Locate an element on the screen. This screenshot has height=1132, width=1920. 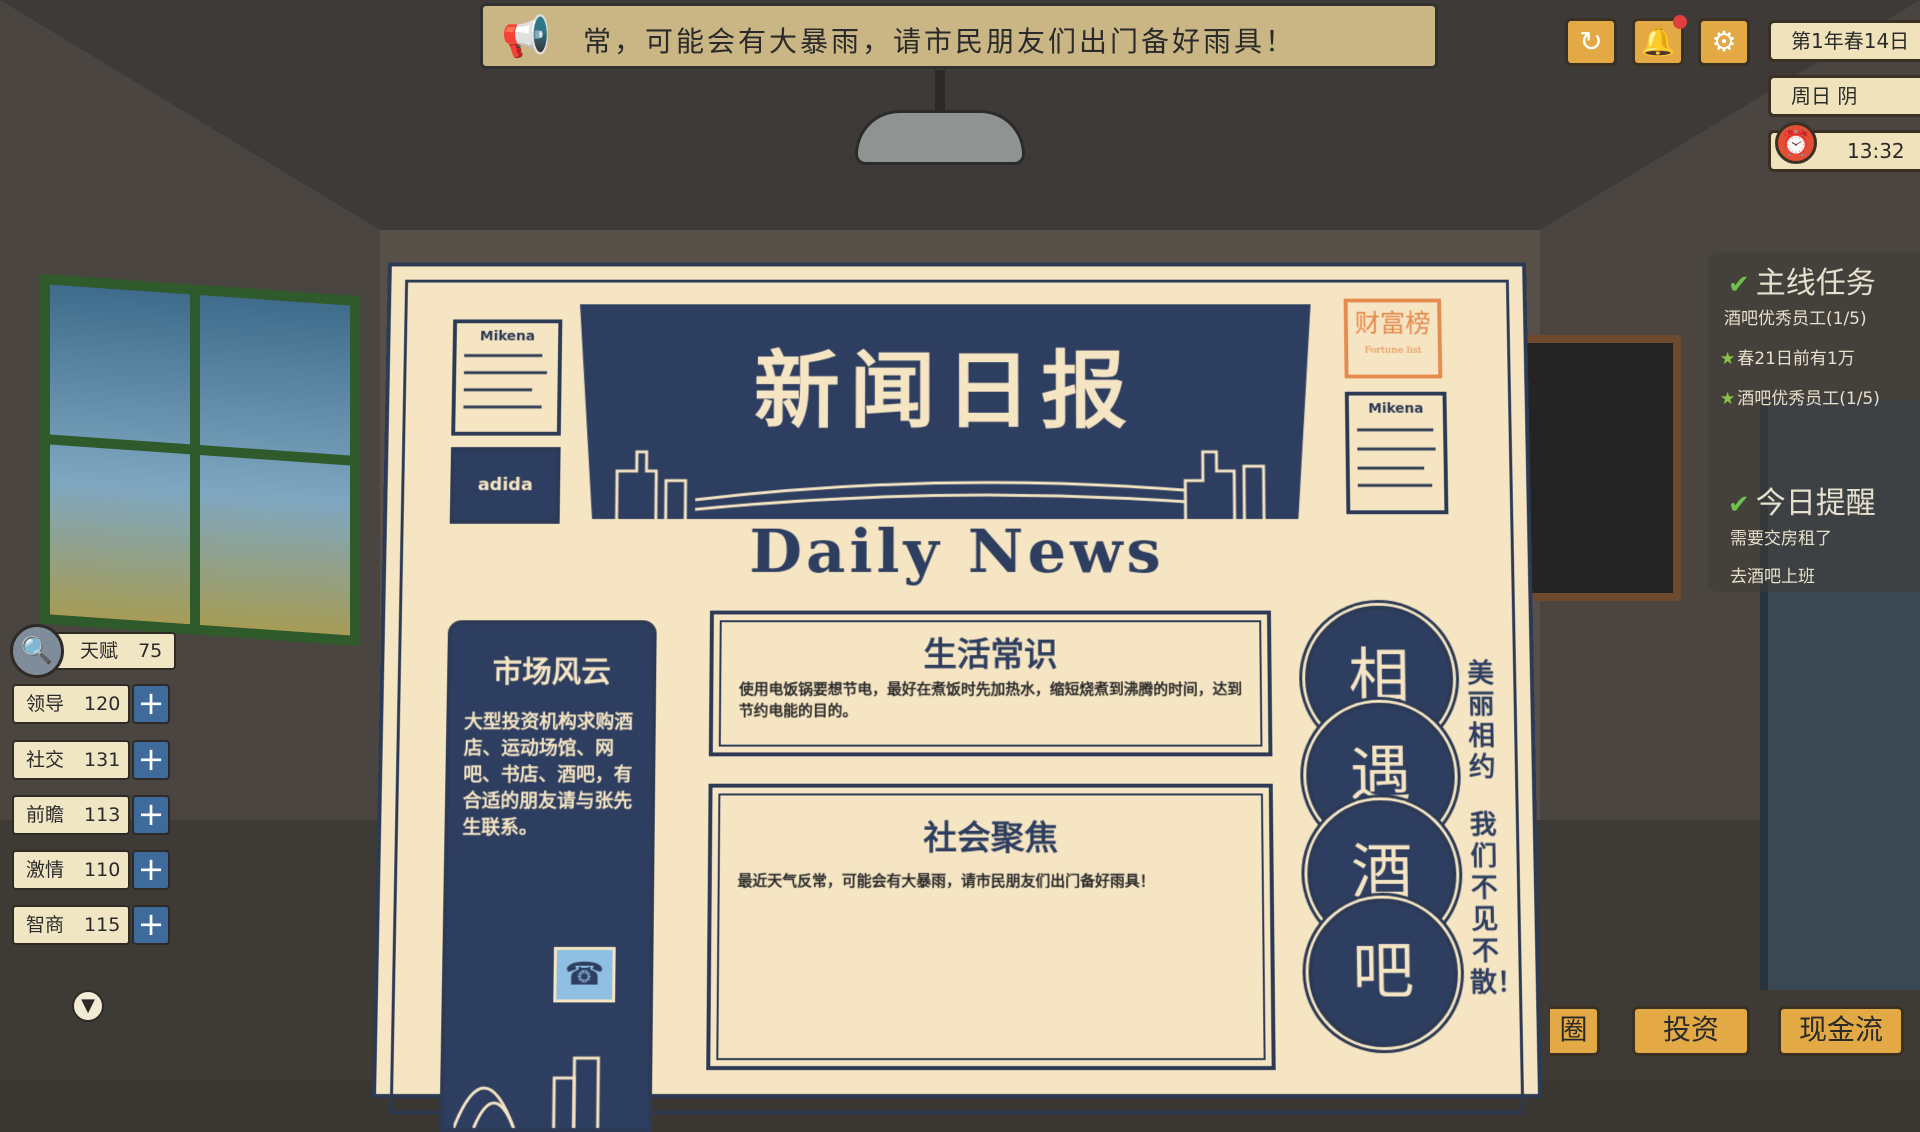
stat-leadership: 领导 120 + is located at coordinates (91, 704).